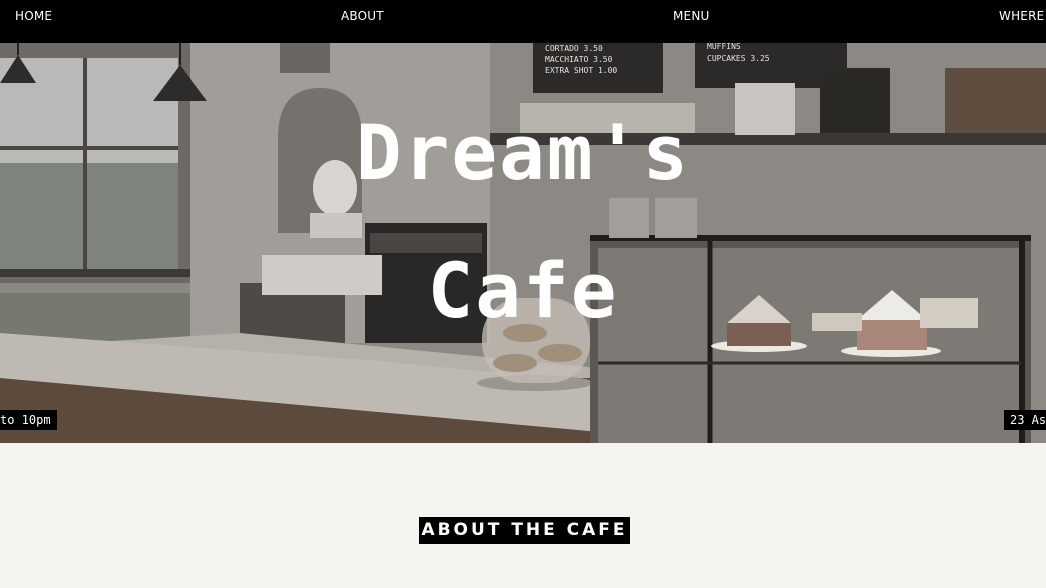 This screenshot has width=1046, height=588. Describe the element at coordinates (581, 70) in the screenshot. I see `menu-board-left-line3: EXTRA SHOT 1.00` at that location.